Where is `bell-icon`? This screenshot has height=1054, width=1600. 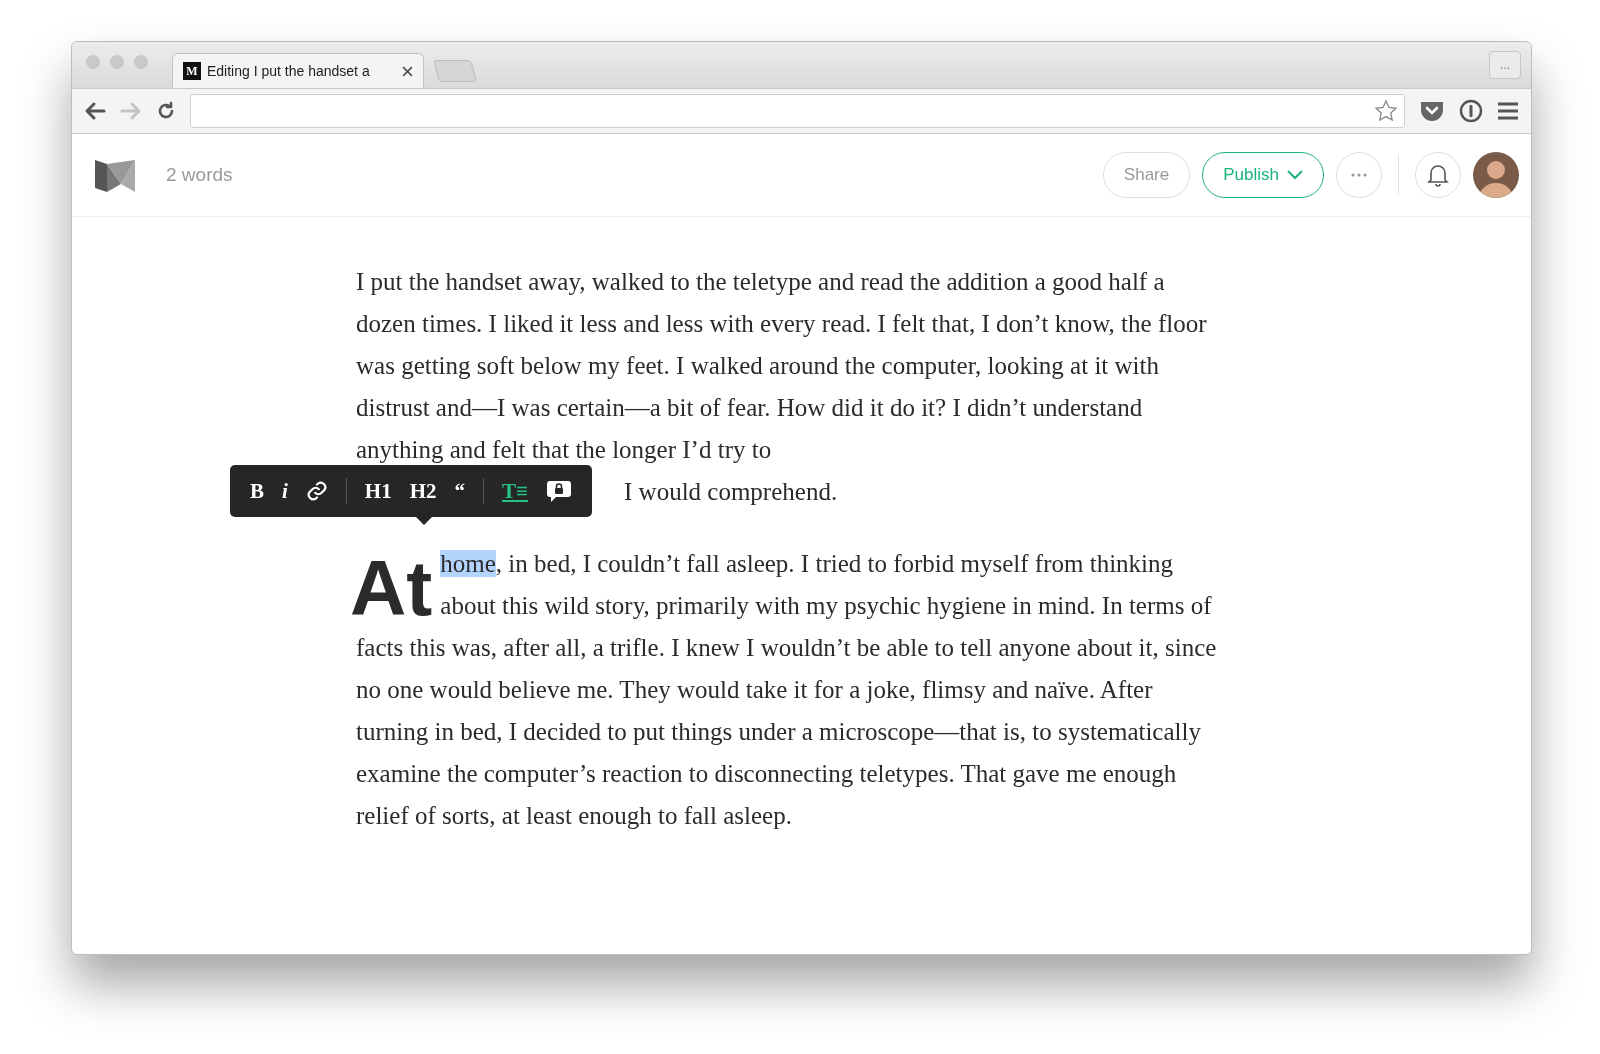
bell-icon is located at coordinates (1438, 175).